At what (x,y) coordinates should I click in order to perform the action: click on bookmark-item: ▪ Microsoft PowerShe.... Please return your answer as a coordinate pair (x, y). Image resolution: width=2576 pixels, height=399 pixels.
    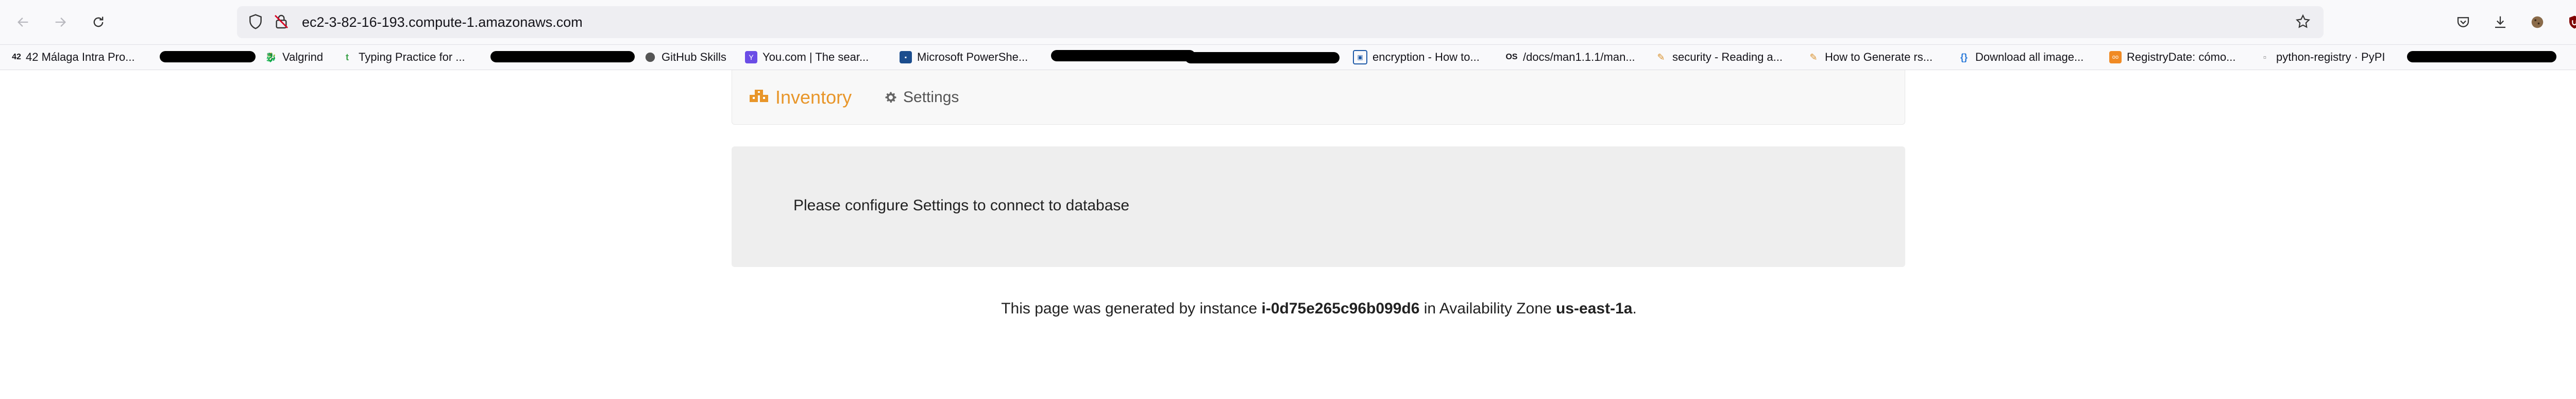
    Looking at the image, I should click on (964, 57).